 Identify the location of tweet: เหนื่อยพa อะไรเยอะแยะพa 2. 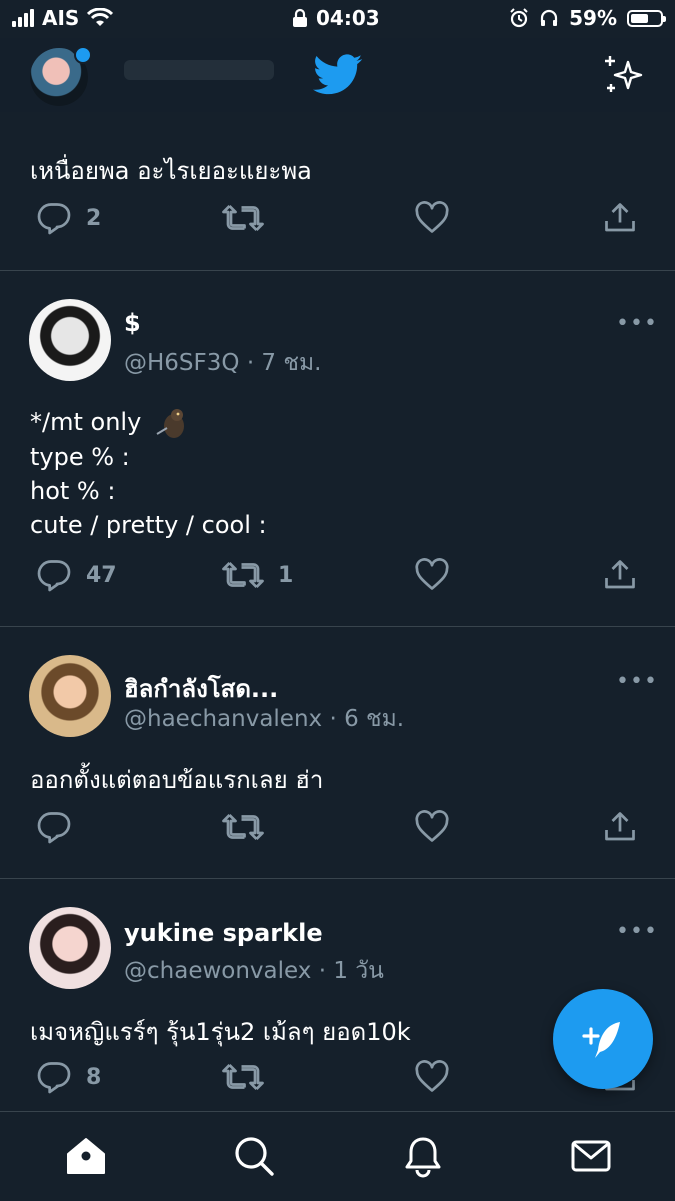
(337, 191).